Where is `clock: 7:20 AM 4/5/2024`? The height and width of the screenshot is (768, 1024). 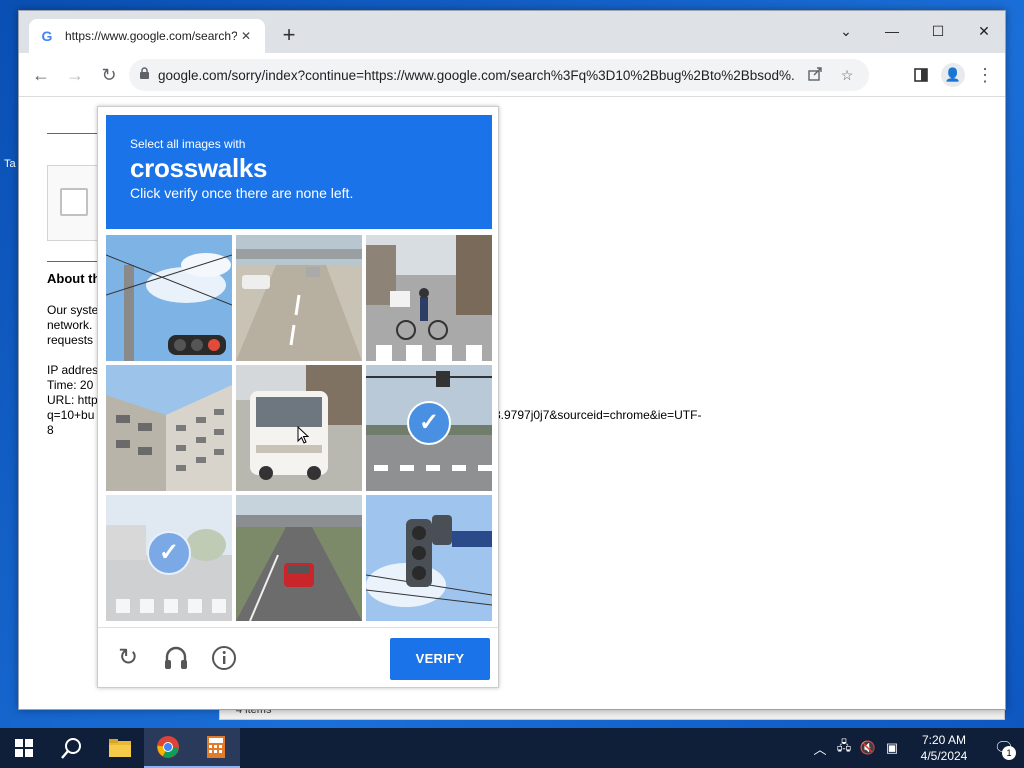 clock: 7:20 AM 4/5/2024 is located at coordinates (944, 748).